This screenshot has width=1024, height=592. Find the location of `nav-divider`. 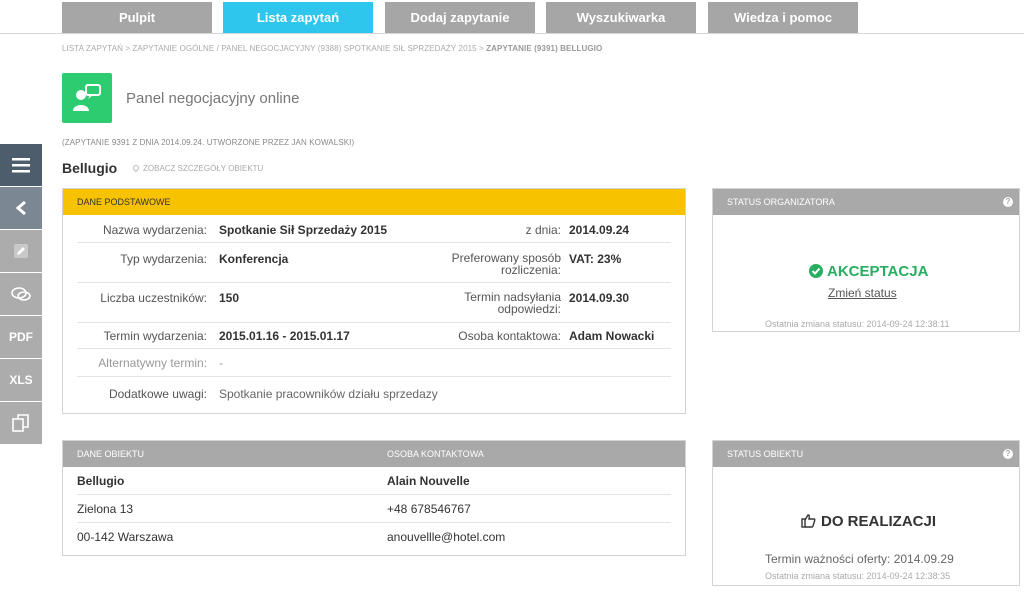

nav-divider is located at coordinates (512, 33).